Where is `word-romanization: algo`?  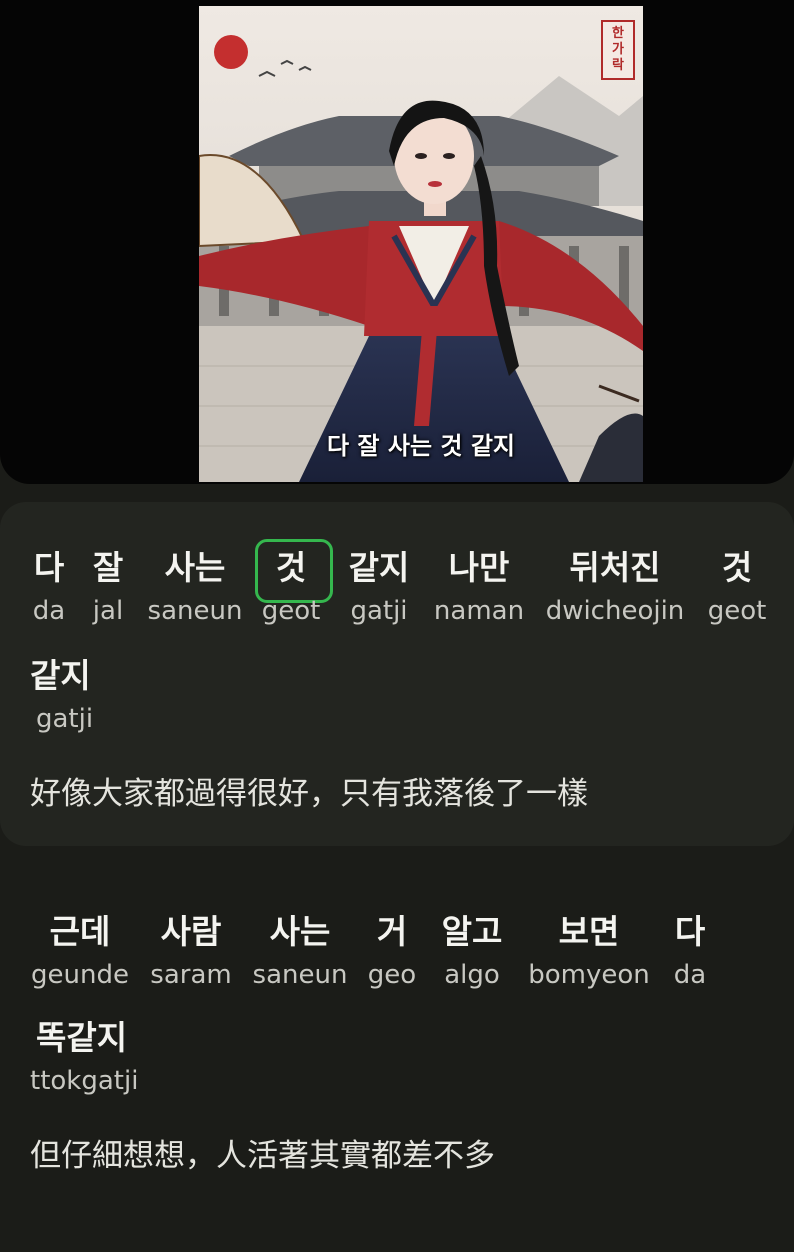 word-romanization: algo is located at coordinates (472, 975).